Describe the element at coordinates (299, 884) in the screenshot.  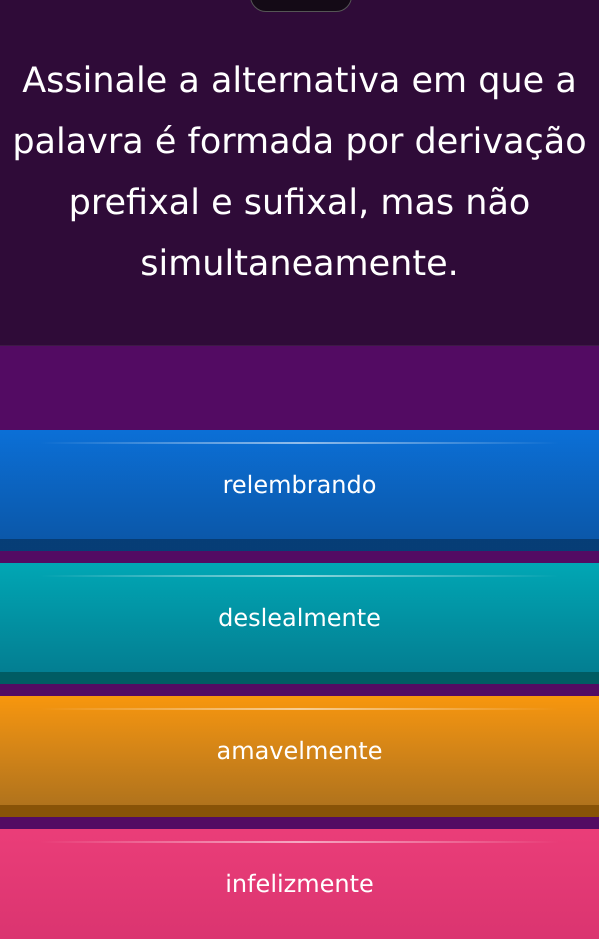
I see `answer-option: infelizmente` at that location.